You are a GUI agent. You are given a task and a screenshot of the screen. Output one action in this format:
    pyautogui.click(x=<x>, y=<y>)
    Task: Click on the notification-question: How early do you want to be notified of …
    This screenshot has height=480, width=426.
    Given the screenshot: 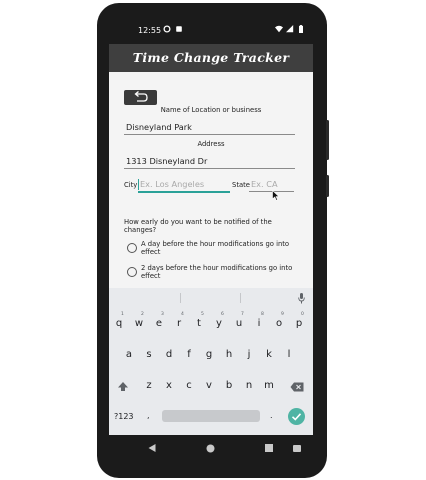 What is the action you would take?
    pyautogui.click(x=198, y=226)
    